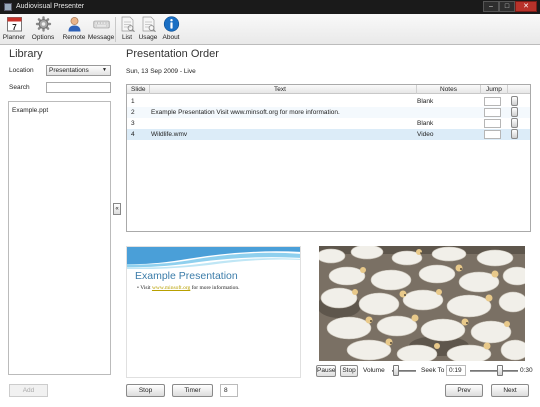  I want to click on close-button: ✕, so click(526, 6).